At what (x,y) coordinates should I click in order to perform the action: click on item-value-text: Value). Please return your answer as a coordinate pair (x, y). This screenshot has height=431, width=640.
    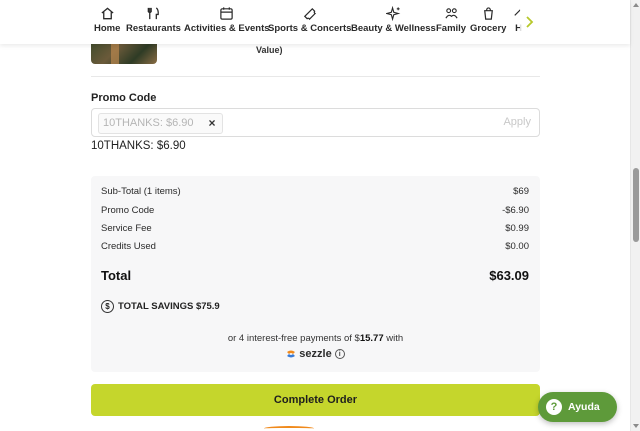
    Looking at the image, I should click on (269, 50).